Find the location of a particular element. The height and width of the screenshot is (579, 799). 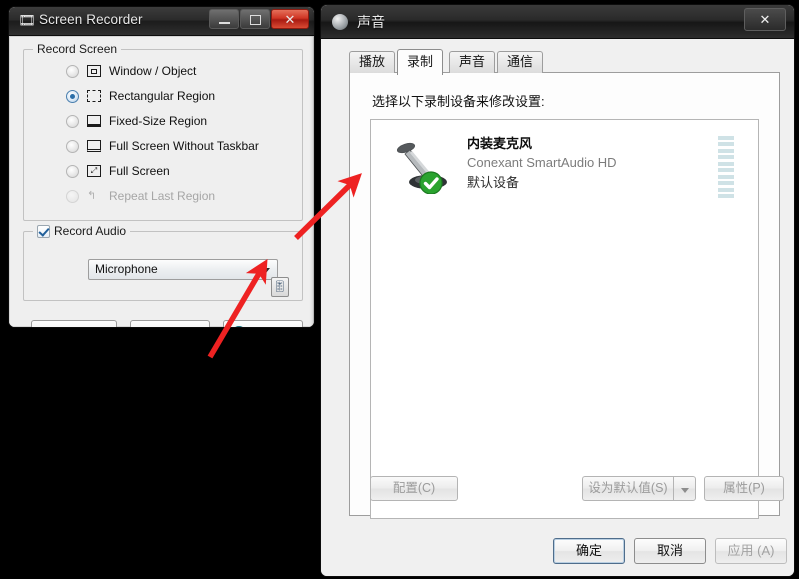

desk-microphone-icon is located at coordinates (421, 168).